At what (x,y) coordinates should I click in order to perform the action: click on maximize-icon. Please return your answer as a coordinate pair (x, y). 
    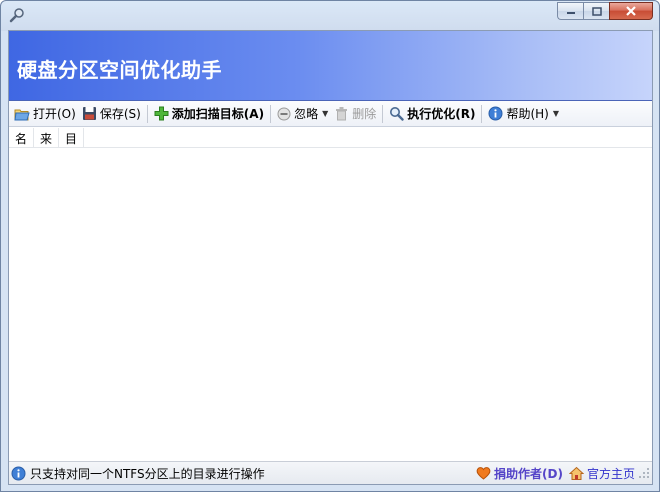
    Looking at the image, I should click on (596, 11).